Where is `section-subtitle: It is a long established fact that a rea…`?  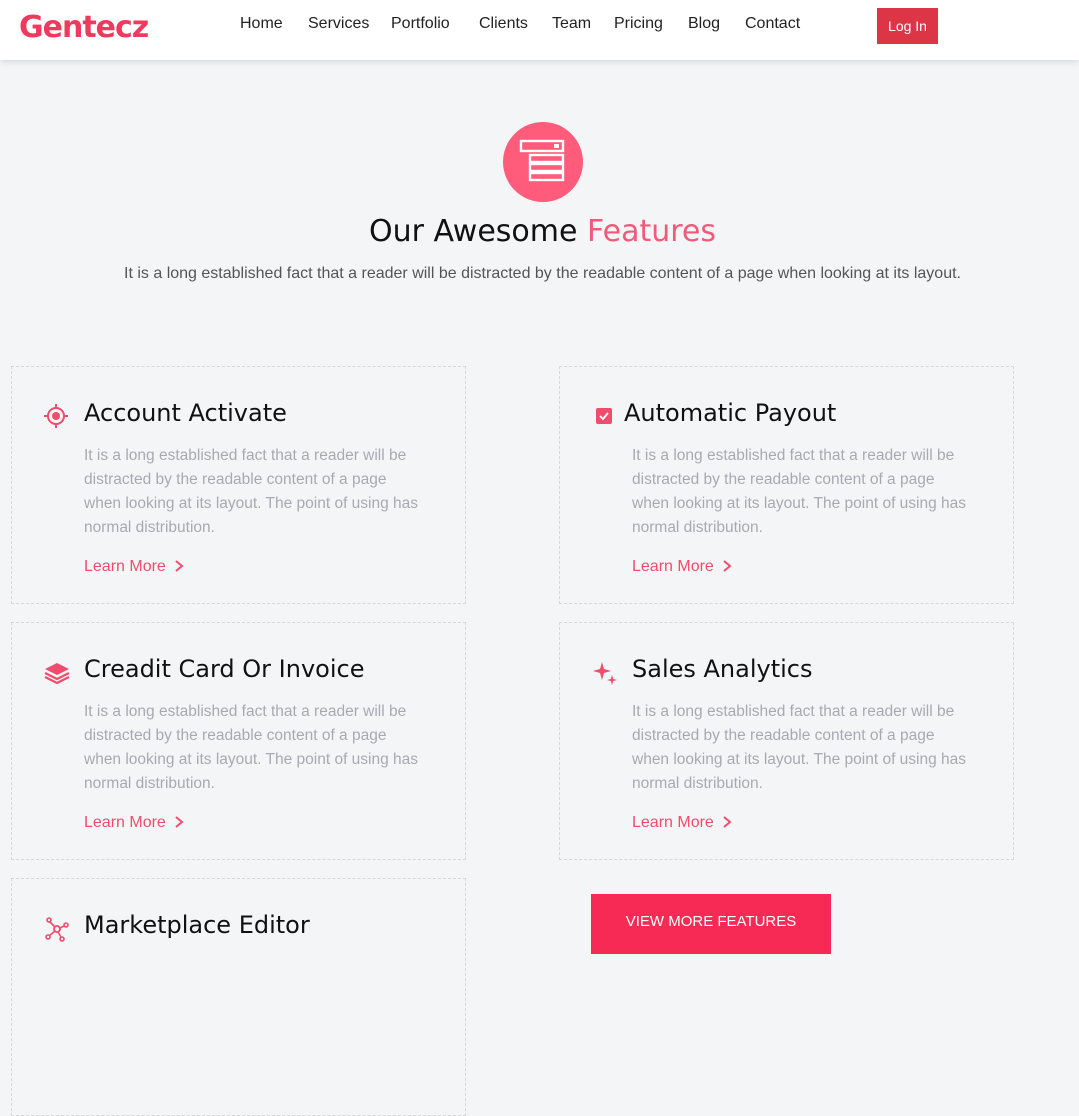
section-subtitle: It is a long established fact that a rea… is located at coordinates (542, 273).